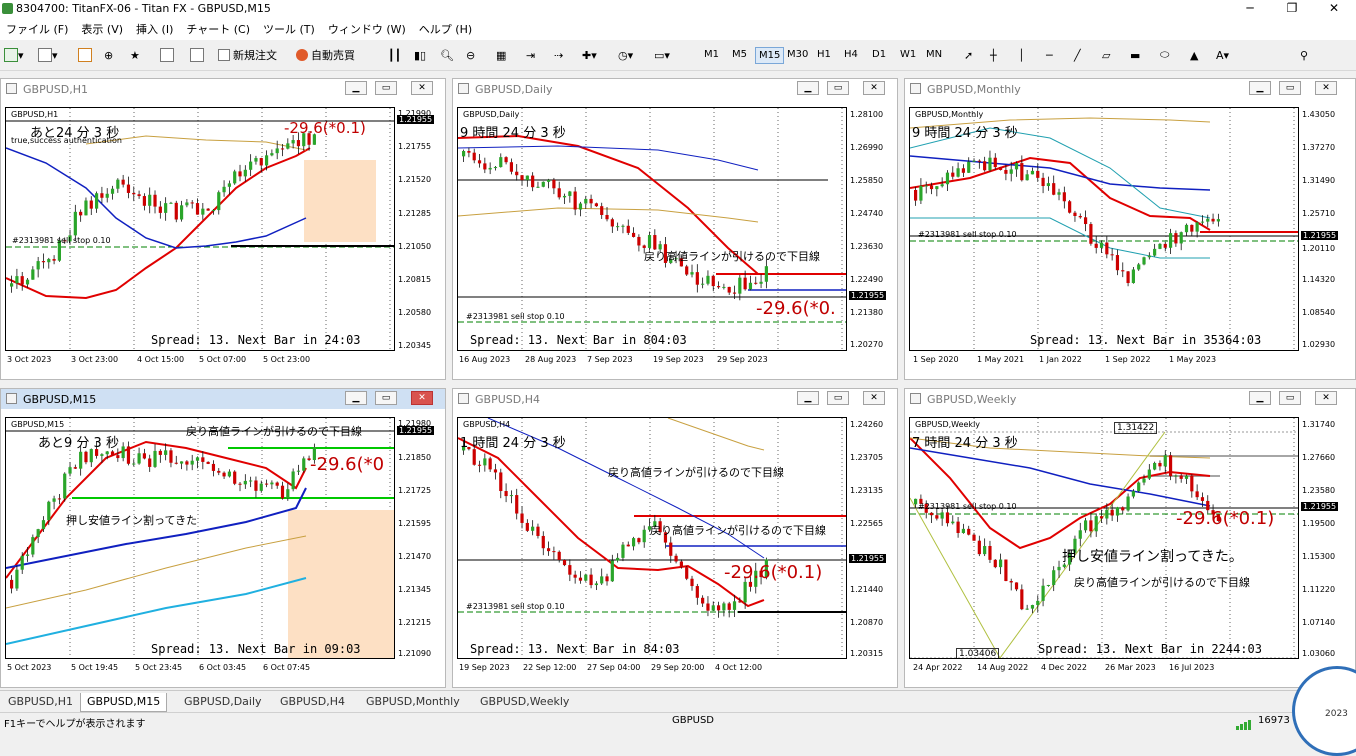 The width and height of the screenshot is (1356, 756). Describe the element at coordinates (879, 54) in the screenshot. I see `tf-d1: D1` at that location.